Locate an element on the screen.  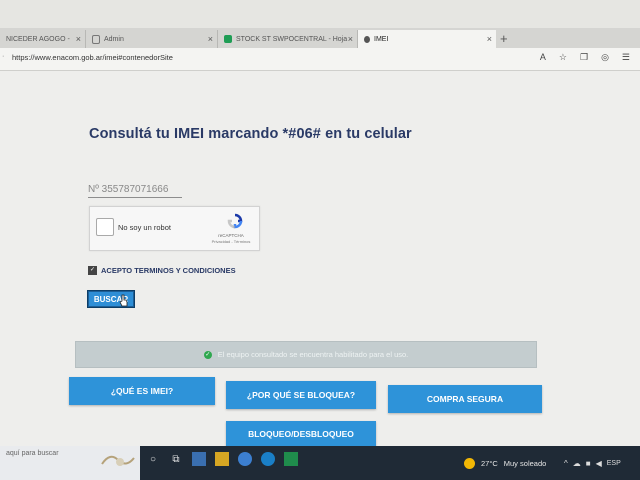
tab-label: Admin is located at coordinates (114, 39).